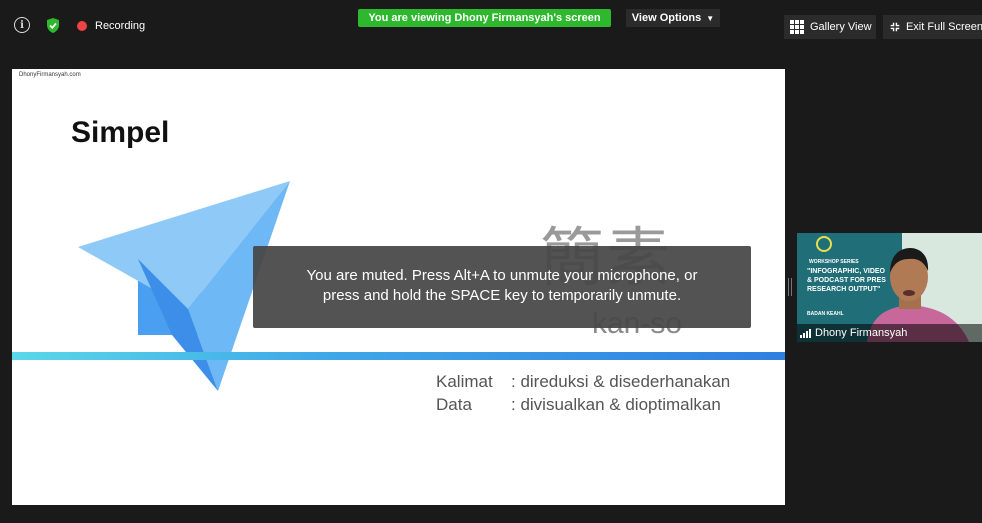 This screenshot has width=982, height=523. I want to click on caption-line-kalimat: Kalimat : direduksi & disederhanakan, so click(583, 382).